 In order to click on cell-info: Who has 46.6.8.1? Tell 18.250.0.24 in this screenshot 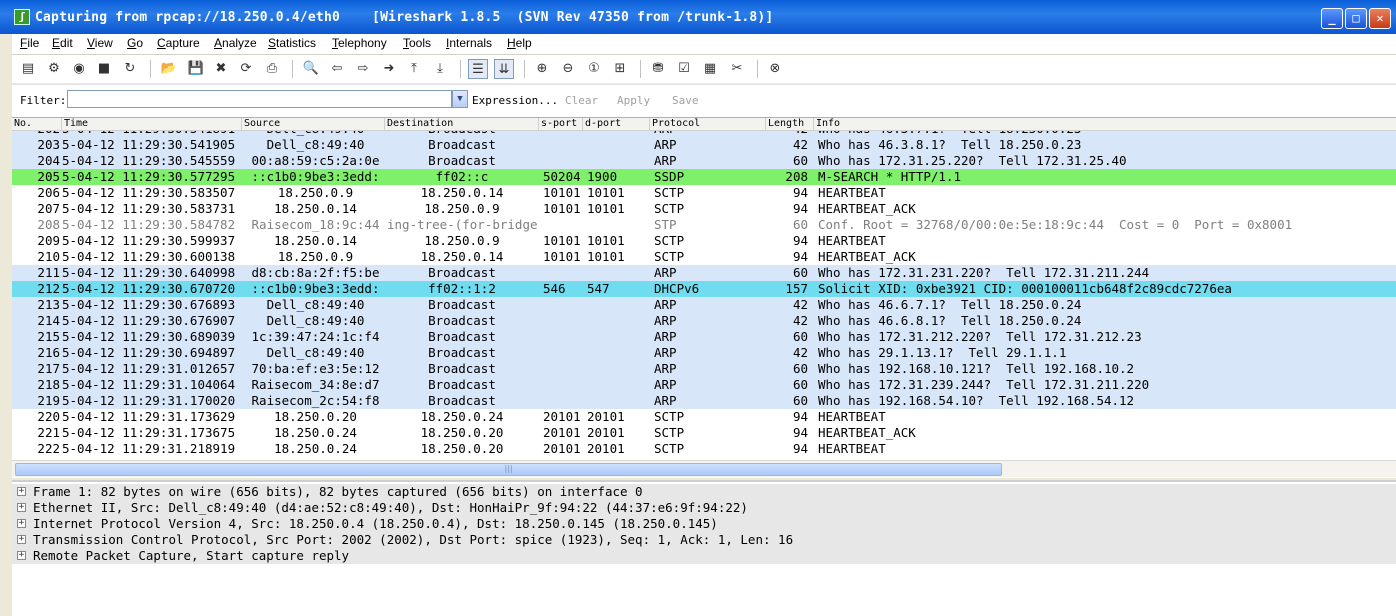, I will do `click(950, 320)`.